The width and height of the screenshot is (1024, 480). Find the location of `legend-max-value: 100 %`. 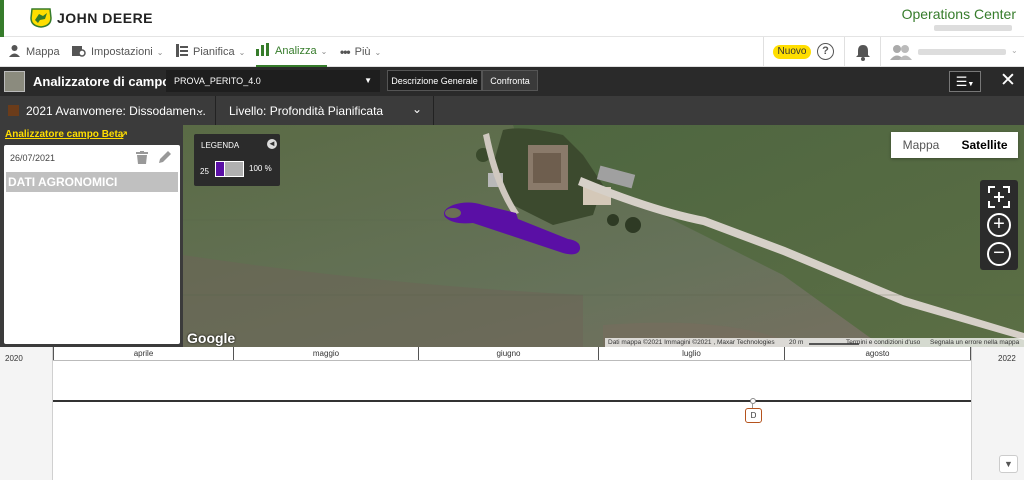

legend-max-value: 100 % is located at coordinates (260, 168).